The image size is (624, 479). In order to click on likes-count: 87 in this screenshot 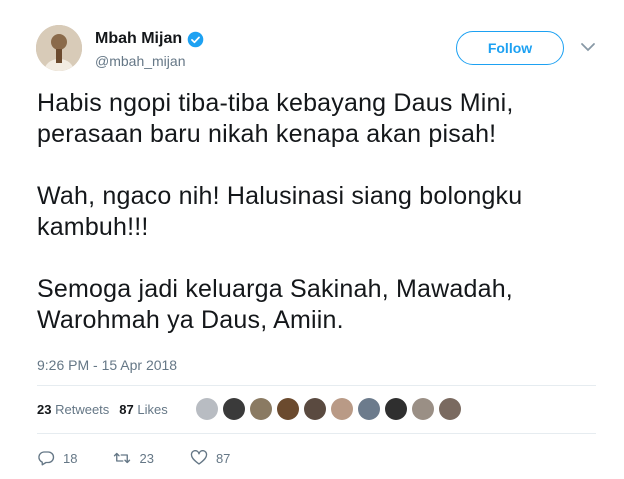, I will do `click(126, 409)`.